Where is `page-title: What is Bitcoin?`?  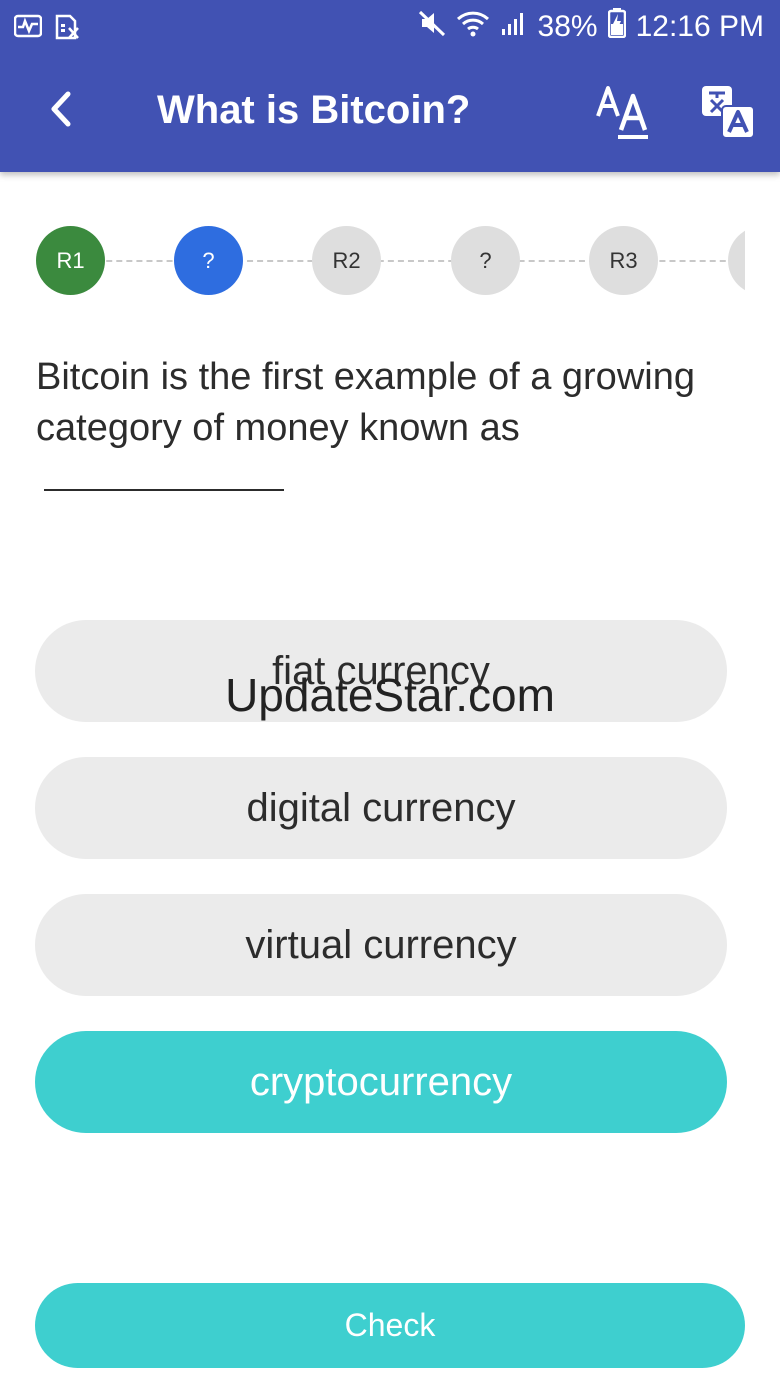
page-title: What is Bitcoin? is located at coordinates (314, 110).